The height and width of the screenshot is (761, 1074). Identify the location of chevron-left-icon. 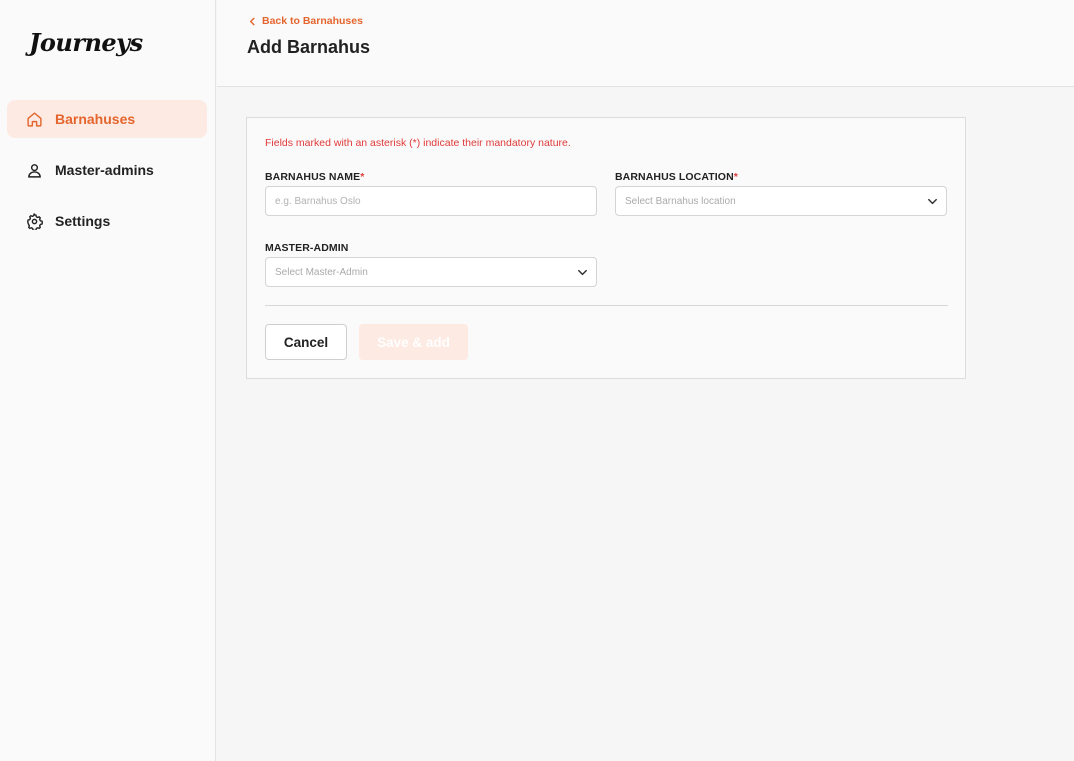
(252, 21).